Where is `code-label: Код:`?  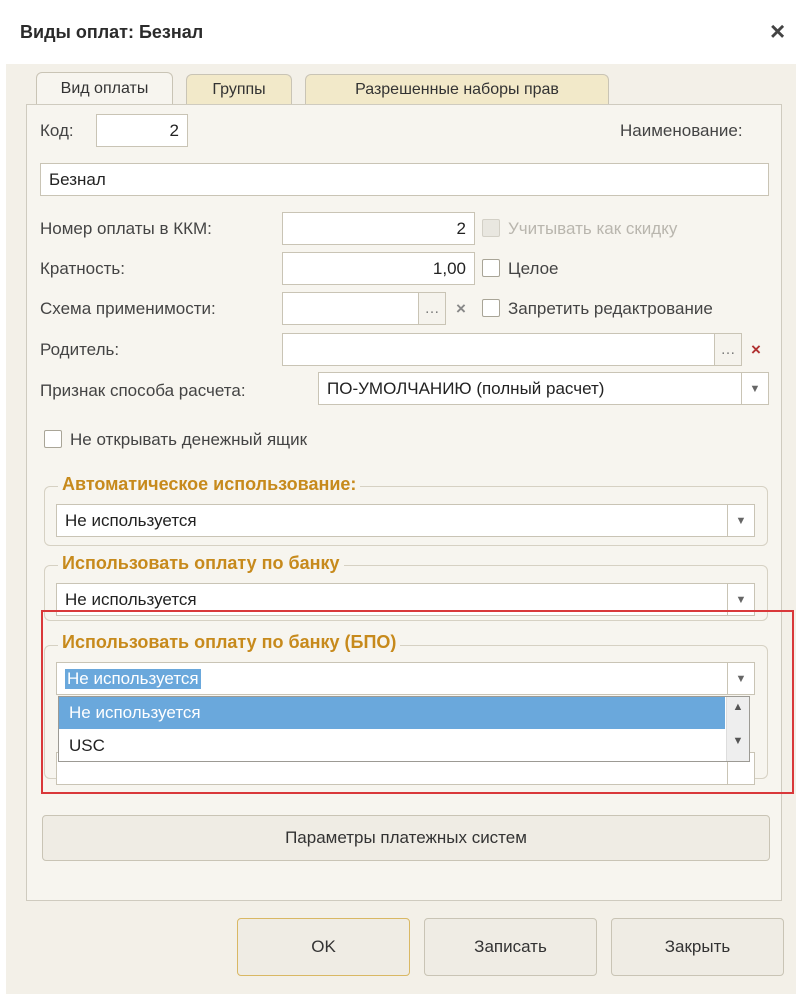
code-label: Код: is located at coordinates (57, 130).